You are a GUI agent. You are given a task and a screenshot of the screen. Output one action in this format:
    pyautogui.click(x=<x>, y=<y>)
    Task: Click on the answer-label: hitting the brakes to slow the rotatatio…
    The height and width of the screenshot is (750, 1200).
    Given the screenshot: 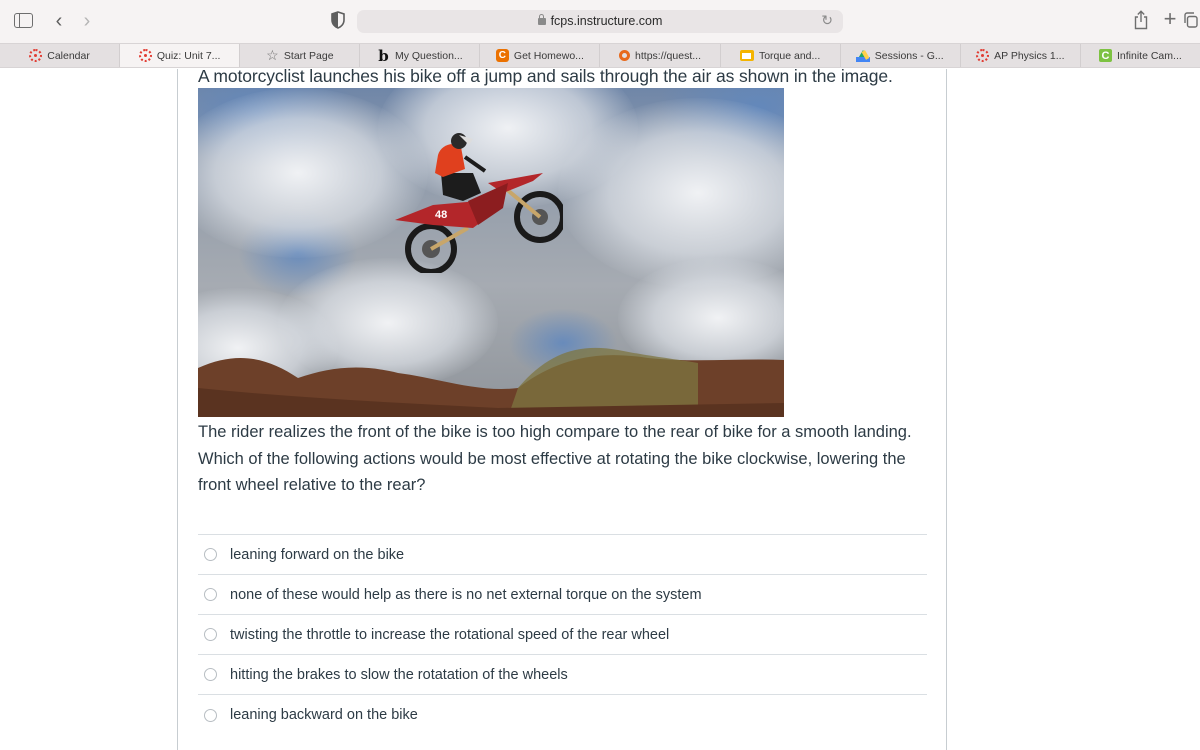 What is the action you would take?
    pyautogui.click(x=399, y=674)
    